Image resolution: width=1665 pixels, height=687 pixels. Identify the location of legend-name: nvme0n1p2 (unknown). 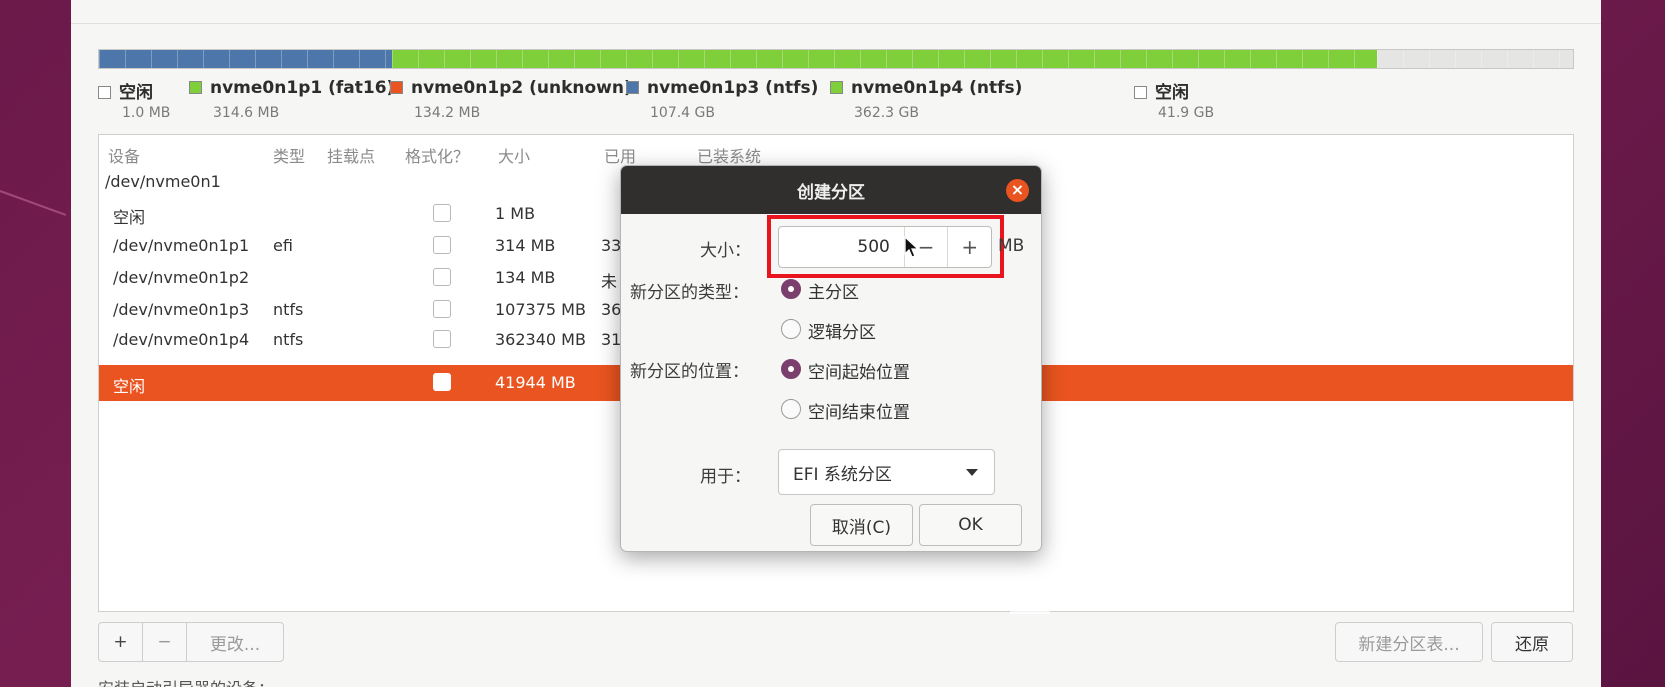
(521, 88).